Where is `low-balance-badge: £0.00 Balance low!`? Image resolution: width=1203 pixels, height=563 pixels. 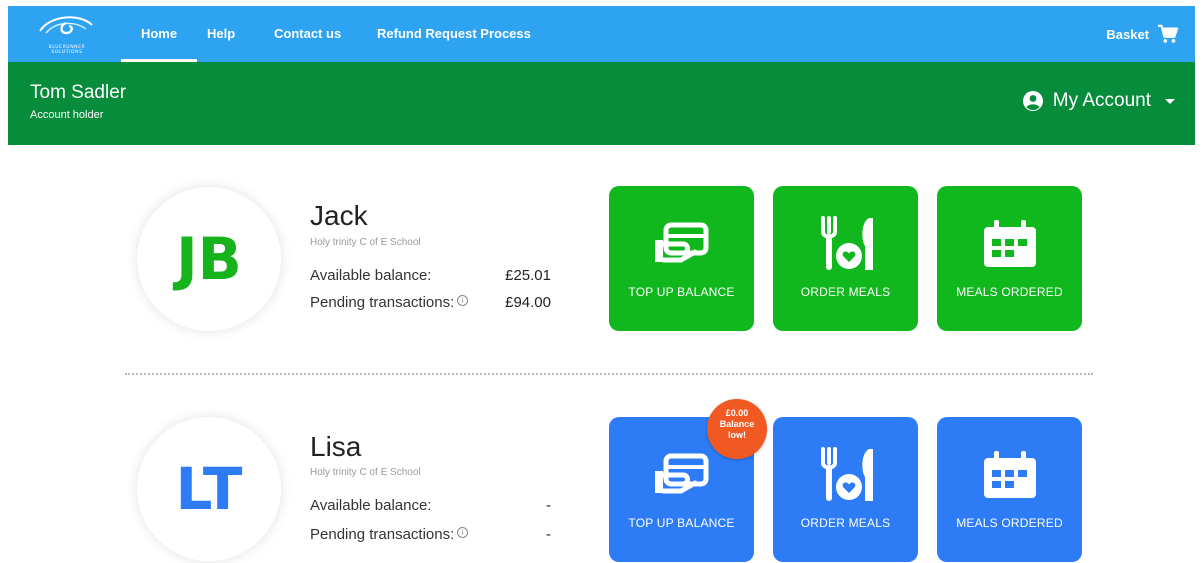
low-balance-badge: £0.00 Balance low! is located at coordinates (737, 429).